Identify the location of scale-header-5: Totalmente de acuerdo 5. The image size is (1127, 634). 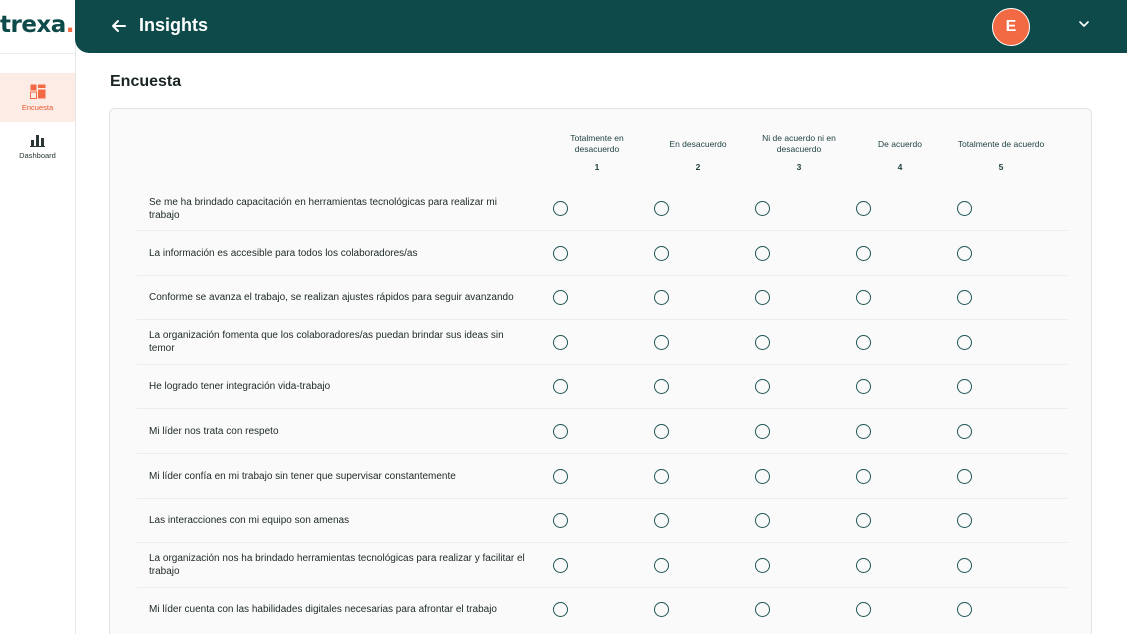
(1001, 152).